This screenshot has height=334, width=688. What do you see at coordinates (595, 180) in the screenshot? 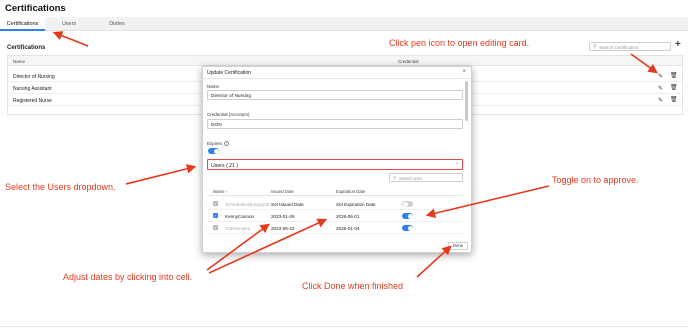
I see `annotation-toggle: Toggle on to approve.` at bounding box center [595, 180].